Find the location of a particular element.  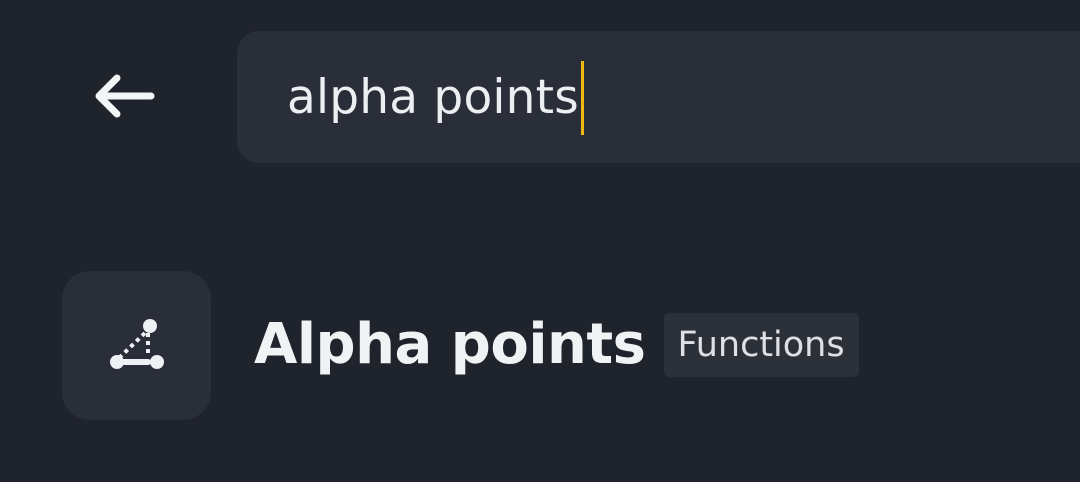

alpha-points-icon is located at coordinates (136, 345).